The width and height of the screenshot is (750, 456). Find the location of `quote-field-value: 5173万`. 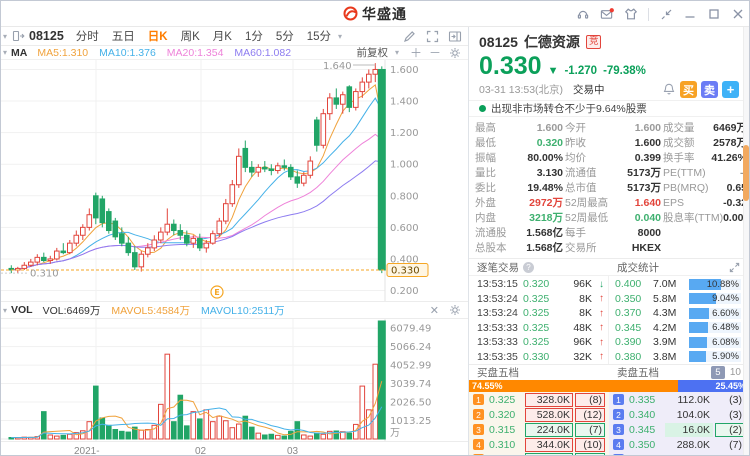

quote-field-value: 5173万 is located at coordinates (644, 188).